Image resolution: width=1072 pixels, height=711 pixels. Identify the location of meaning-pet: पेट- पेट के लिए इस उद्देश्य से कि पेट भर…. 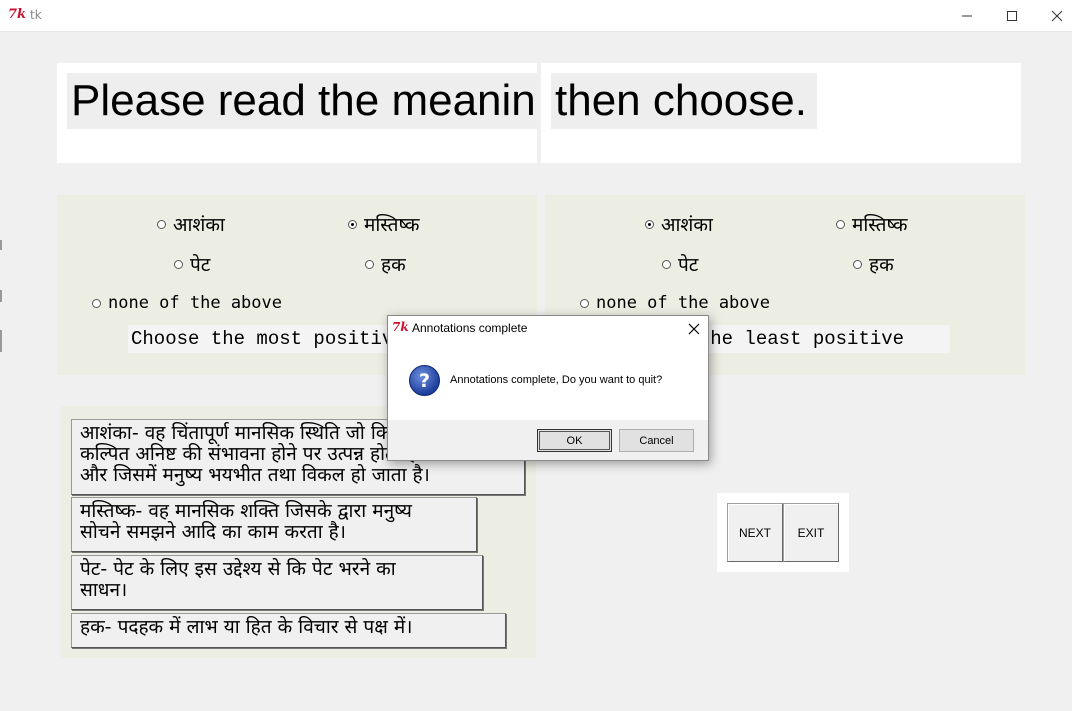
(277, 582).